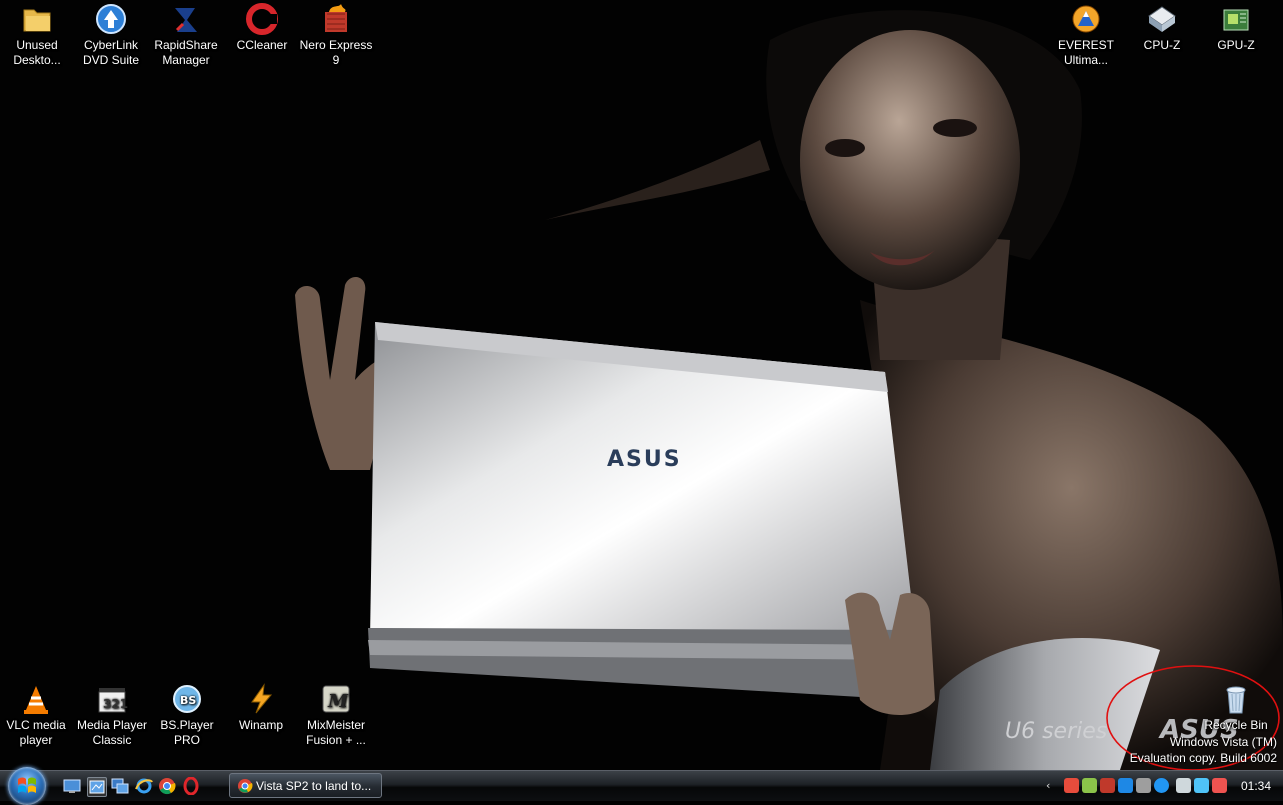  I want to click on desktop-icon-bsplayer: BS BS.Player PRO, so click(187, 715).